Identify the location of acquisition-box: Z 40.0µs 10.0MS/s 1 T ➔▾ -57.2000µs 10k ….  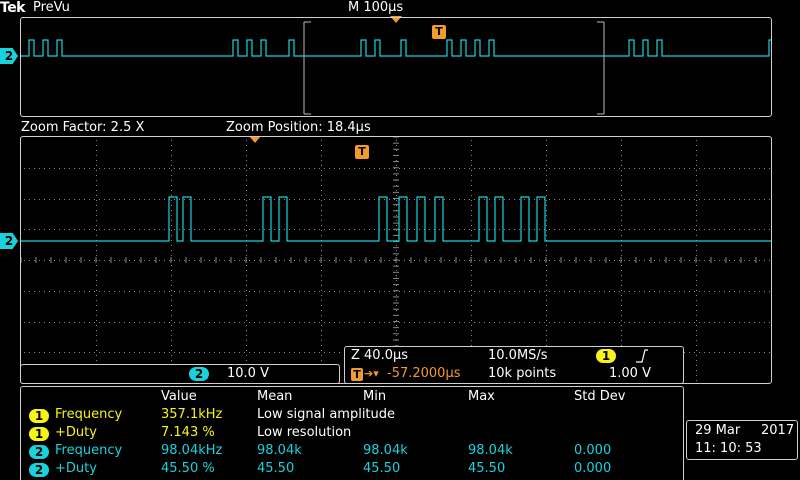
(514, 365).